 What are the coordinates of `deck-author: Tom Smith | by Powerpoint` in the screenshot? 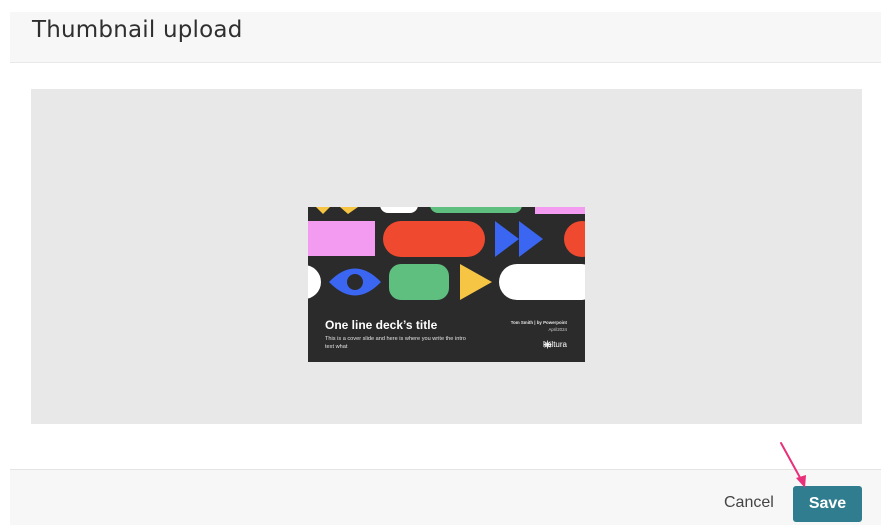 It's located at (538, 322).